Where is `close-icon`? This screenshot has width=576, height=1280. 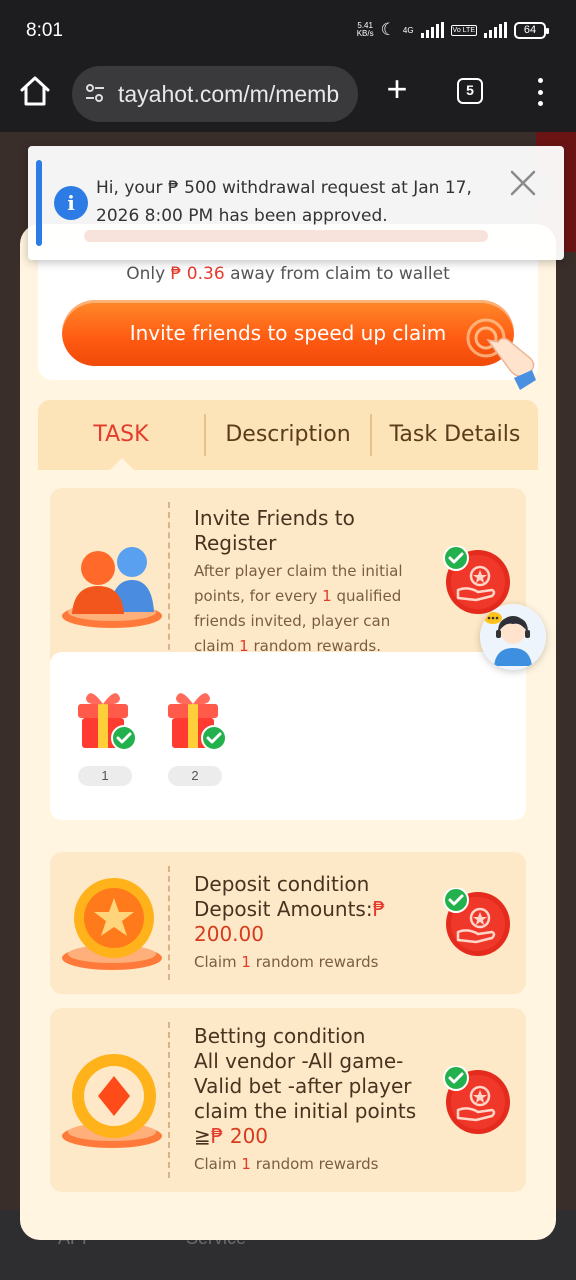
close-icon is located at coordinates (523, 183).